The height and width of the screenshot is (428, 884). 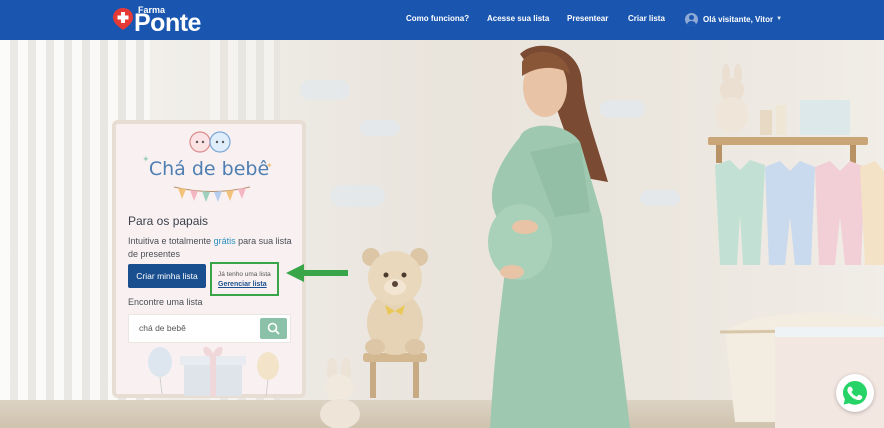 I want to click on chevron-down-icon: ▼, so click(x=779, y=19).